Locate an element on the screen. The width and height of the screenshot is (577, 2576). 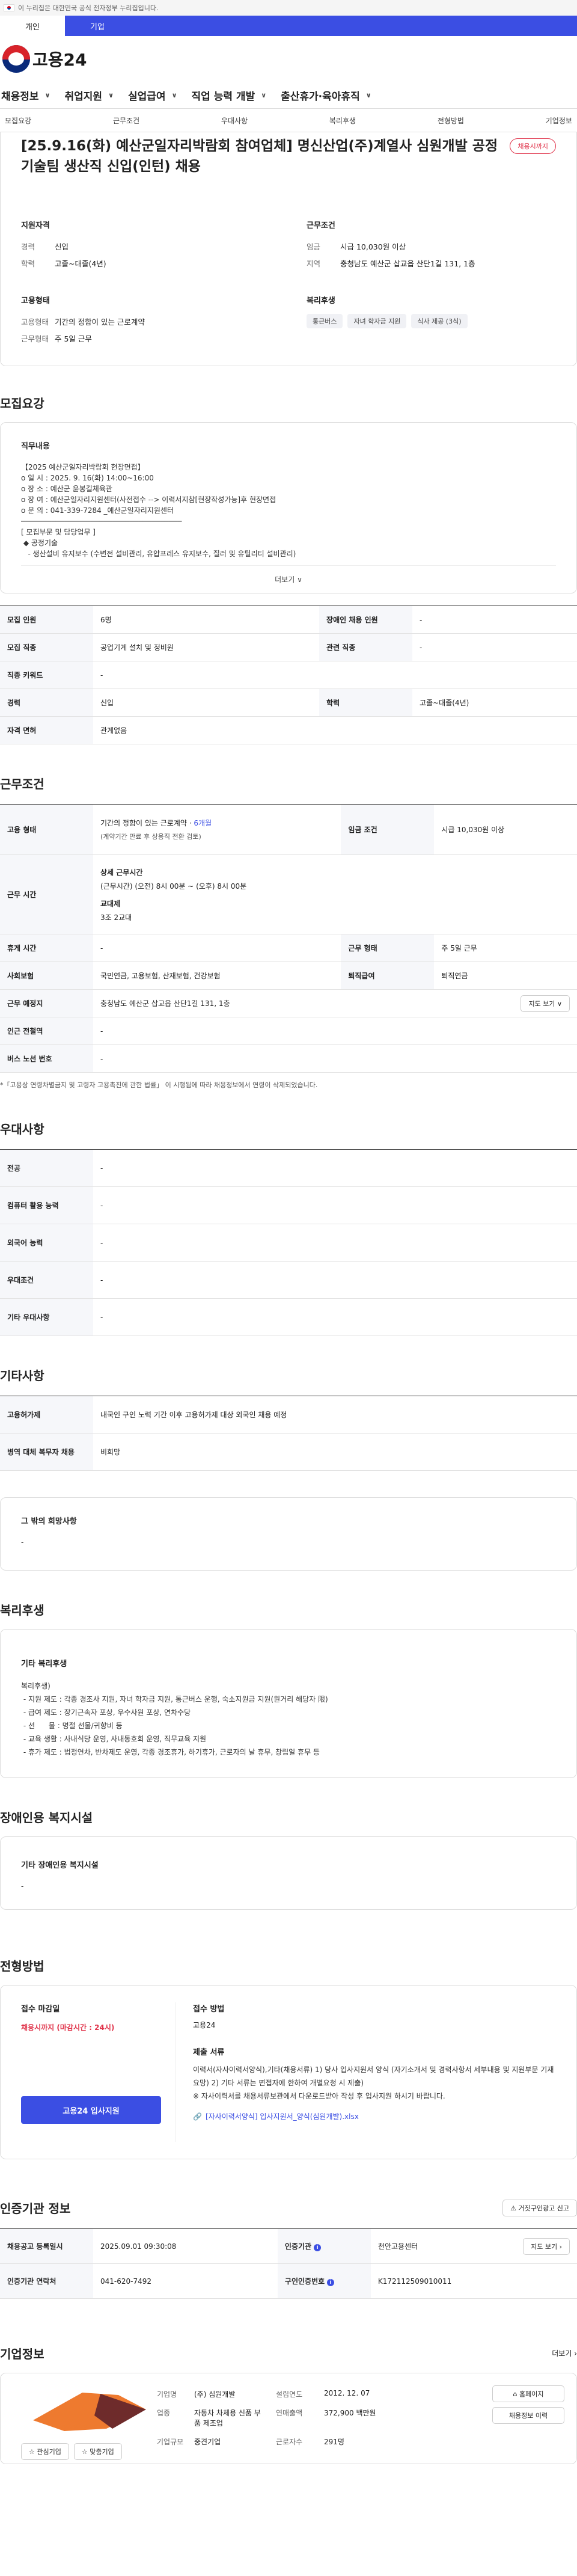
wish-value: - is located at coordinates (22, 1542).